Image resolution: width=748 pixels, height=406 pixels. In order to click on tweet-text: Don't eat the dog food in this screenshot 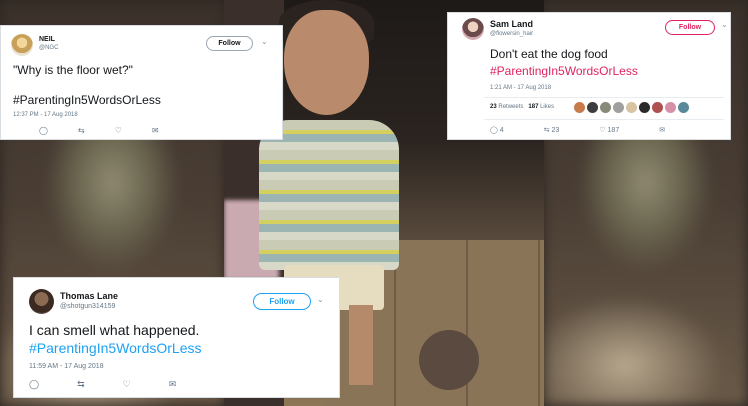, I will do `click(549, 54)`.